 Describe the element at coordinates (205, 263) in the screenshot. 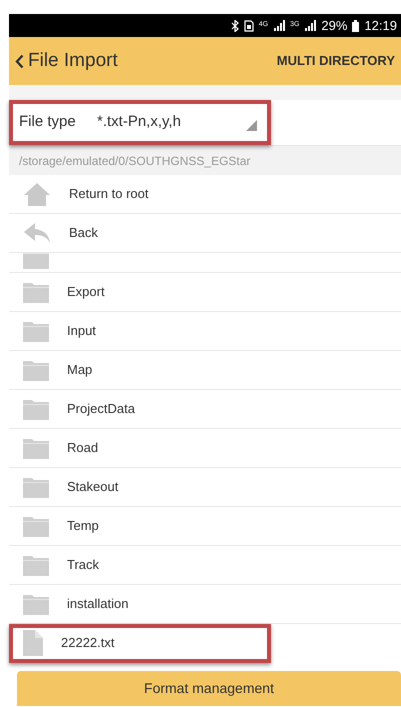

I see `folder-item` at that location.